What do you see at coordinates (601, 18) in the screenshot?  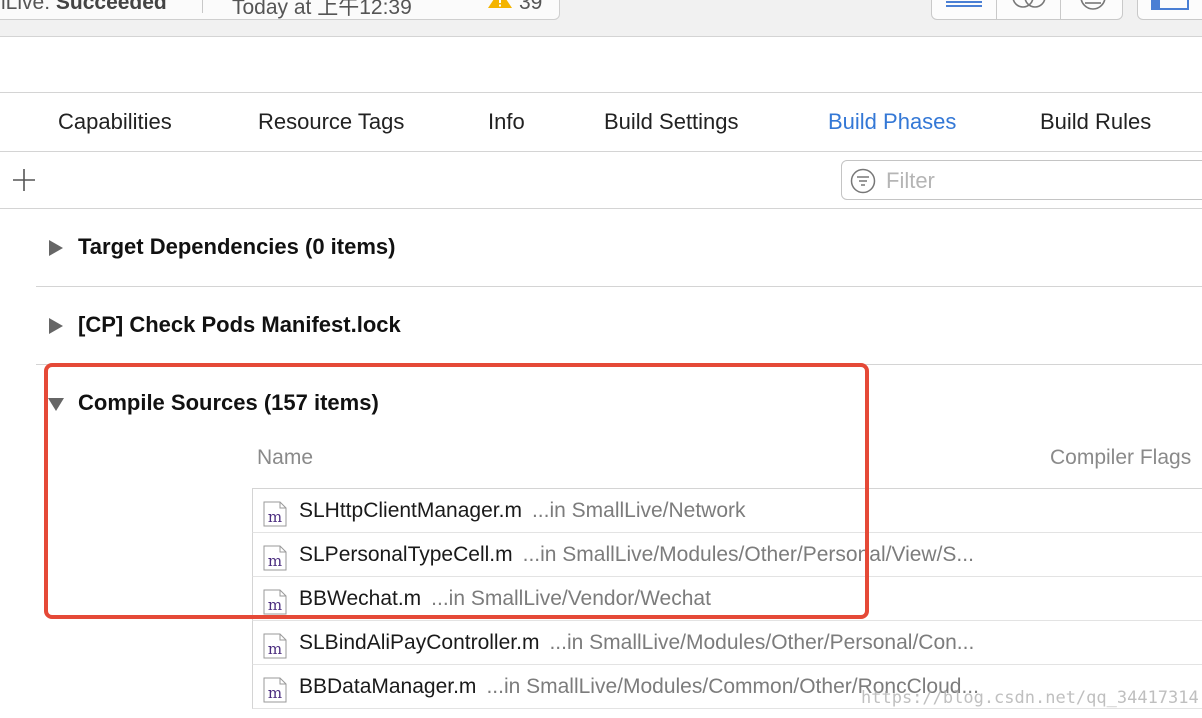 I see `toolbar: lLive: Succeeded Today at 上午12:39 39` at bounding box center [601, 18].